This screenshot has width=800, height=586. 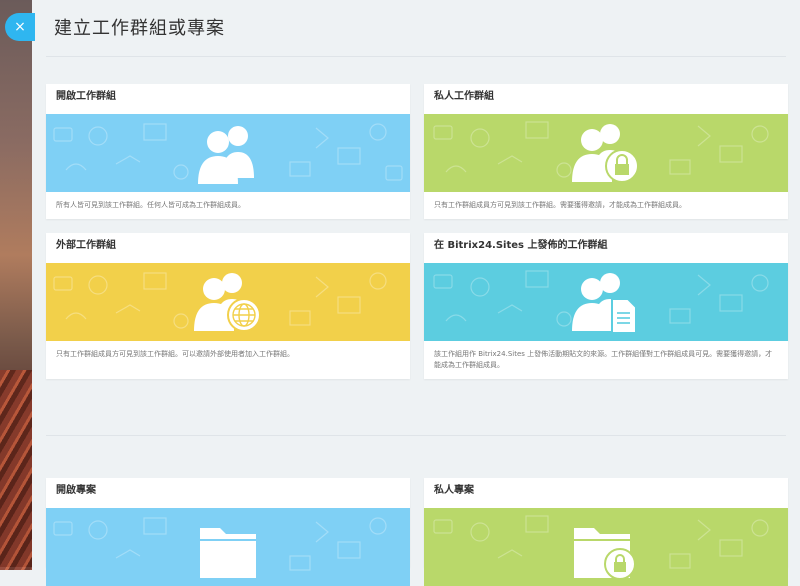 I want to click on background-image, so click(x=16, y=285).